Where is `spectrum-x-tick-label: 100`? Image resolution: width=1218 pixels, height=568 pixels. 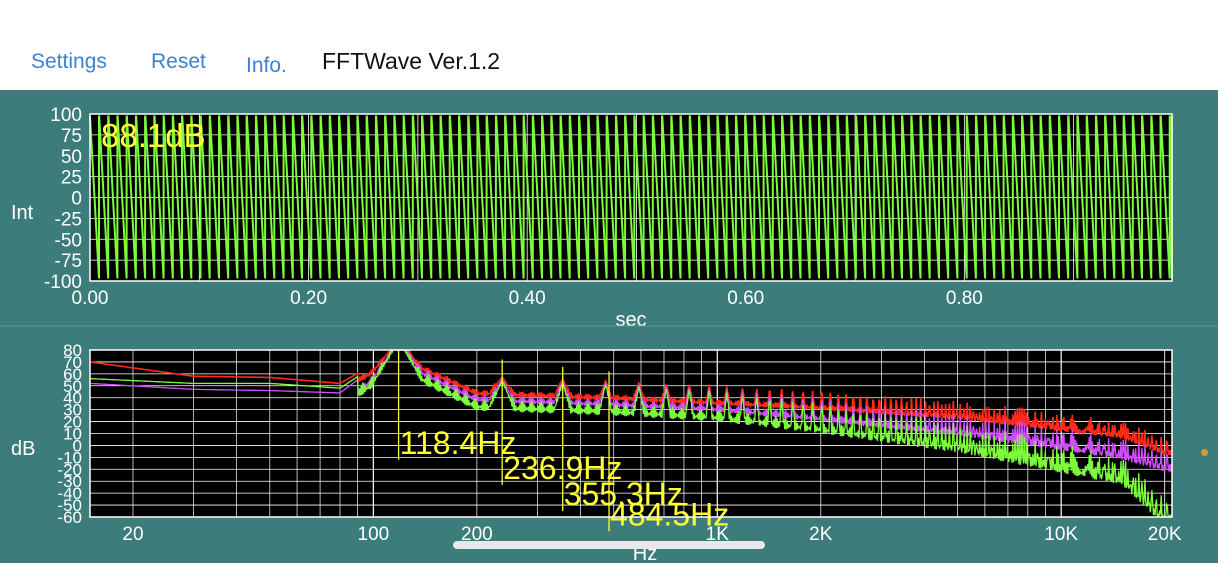 spectrum-x-tick-label: 100 is located at coordinates (374, 534).